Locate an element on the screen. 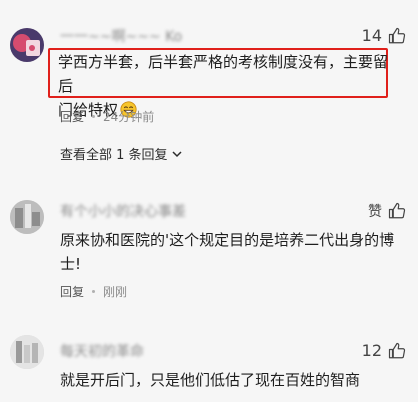 The image size is (418, 402). like-button: 14 is located at coordinates (384, 35).